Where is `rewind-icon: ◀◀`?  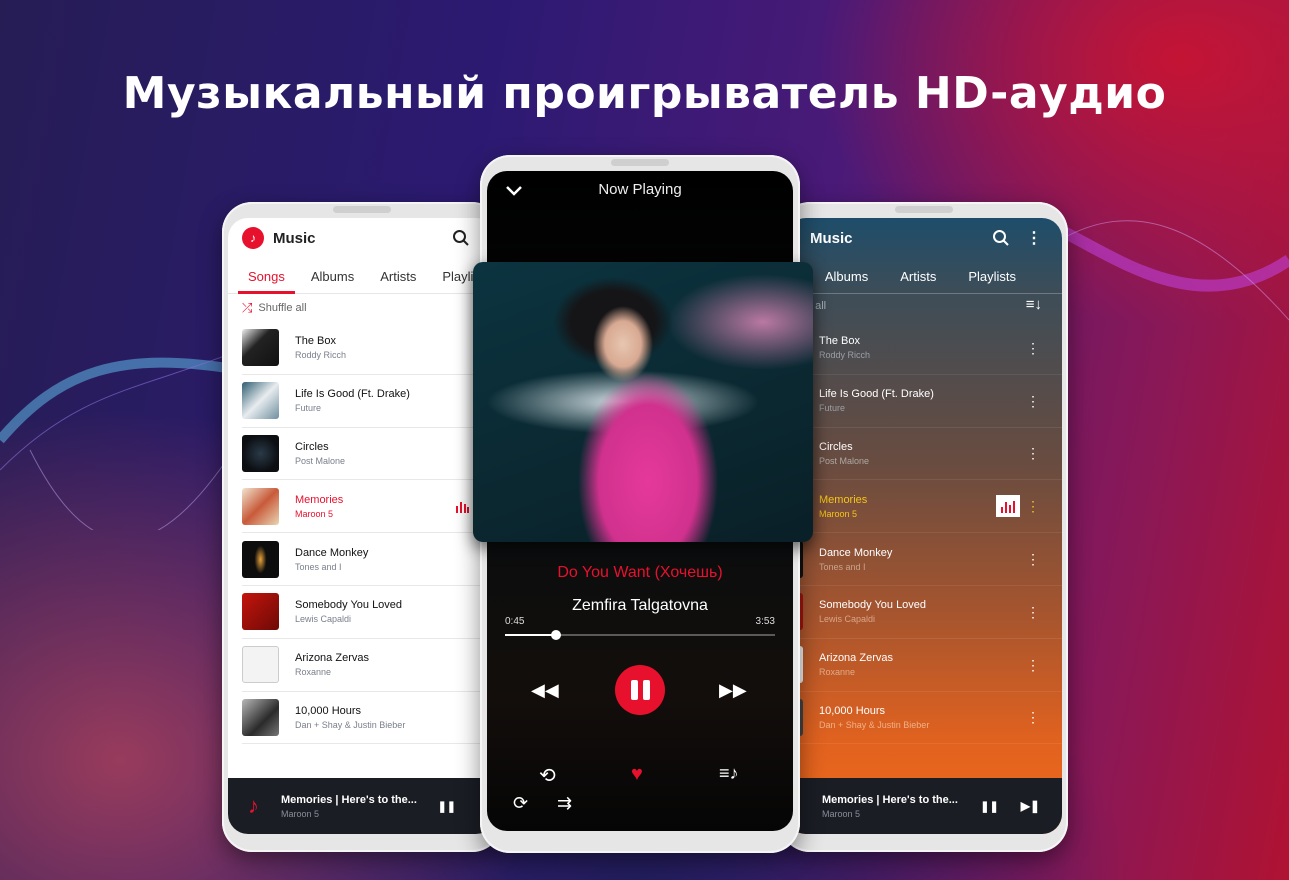
rewind-icon: ◀◀ is located at coordinates (545, 690).